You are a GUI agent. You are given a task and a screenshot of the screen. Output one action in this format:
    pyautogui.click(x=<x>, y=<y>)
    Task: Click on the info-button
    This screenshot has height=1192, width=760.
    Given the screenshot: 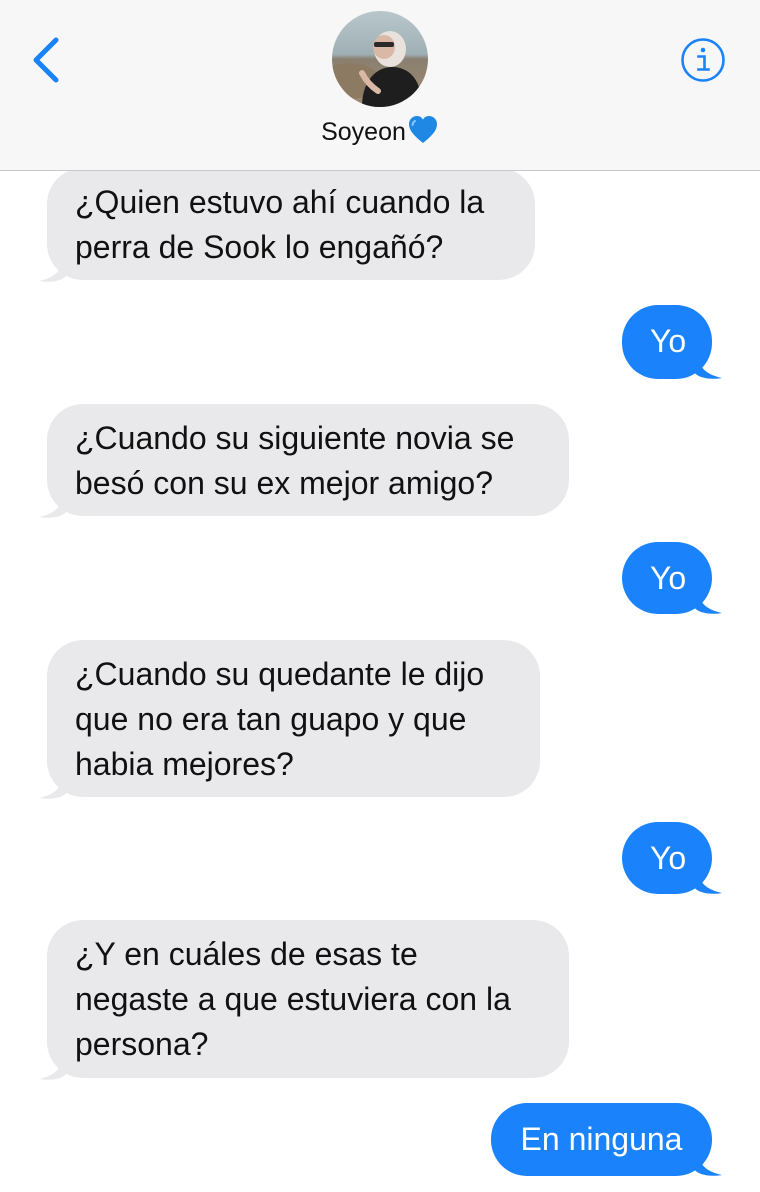 What is the action you would take?
    pyautogui.click(x=703, y=60)
    